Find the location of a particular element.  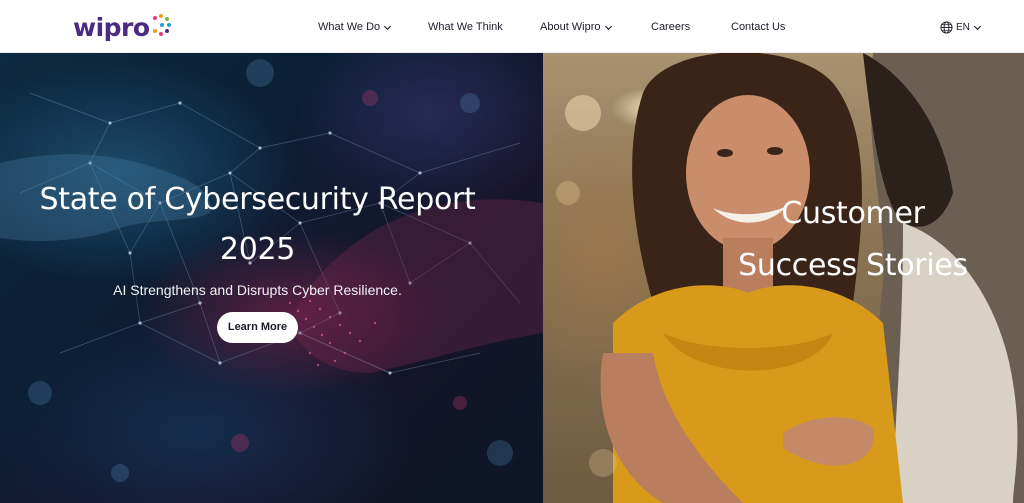

title-line: Customer is located at coordinates (853, 213).